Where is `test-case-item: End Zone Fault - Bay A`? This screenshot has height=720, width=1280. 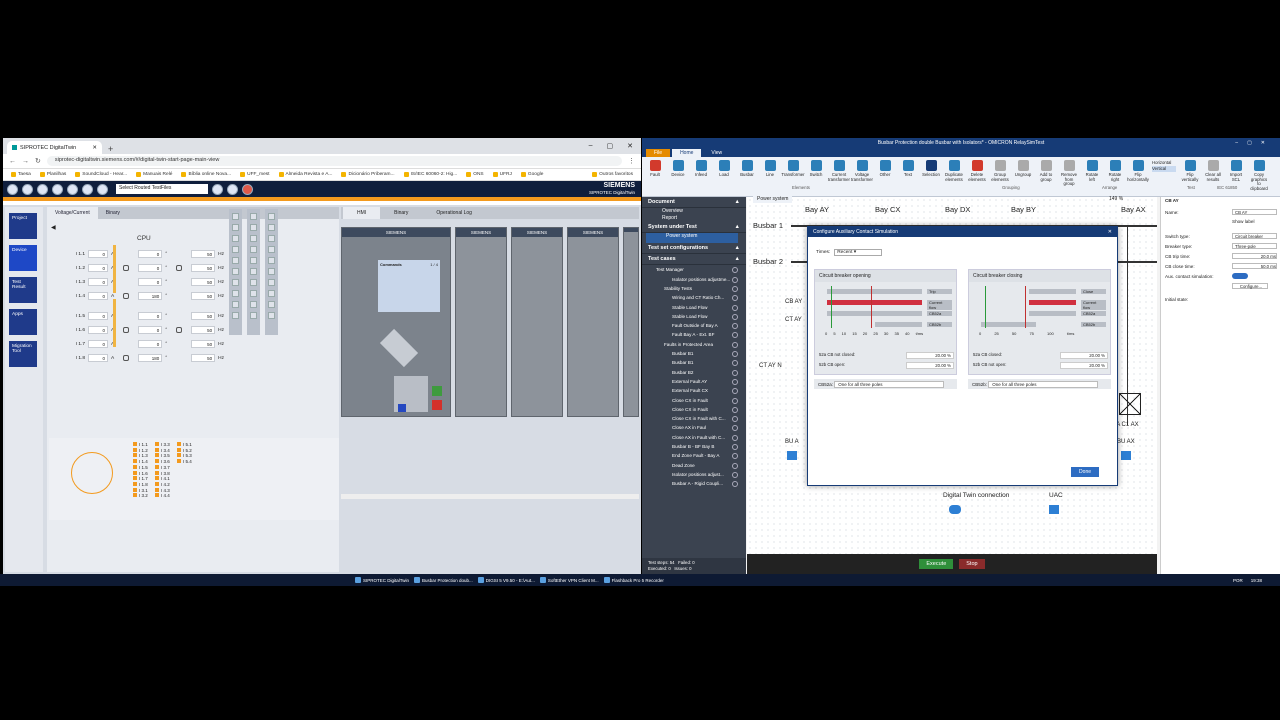 test-case-item: End Zone Fault - Bay A is located at coordinates (692, 455).